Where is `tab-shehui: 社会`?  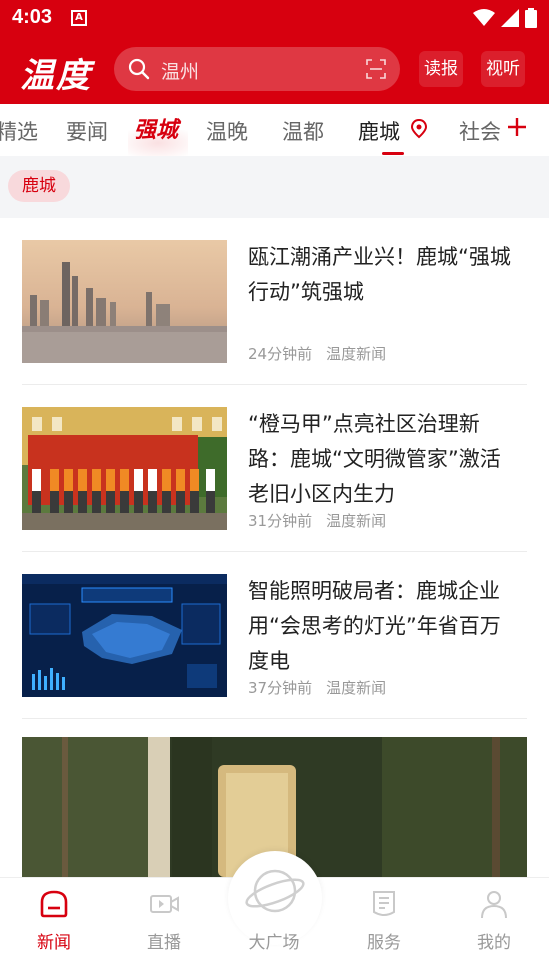 tab-shehui: 社会 is located at coordinates (480, 131).